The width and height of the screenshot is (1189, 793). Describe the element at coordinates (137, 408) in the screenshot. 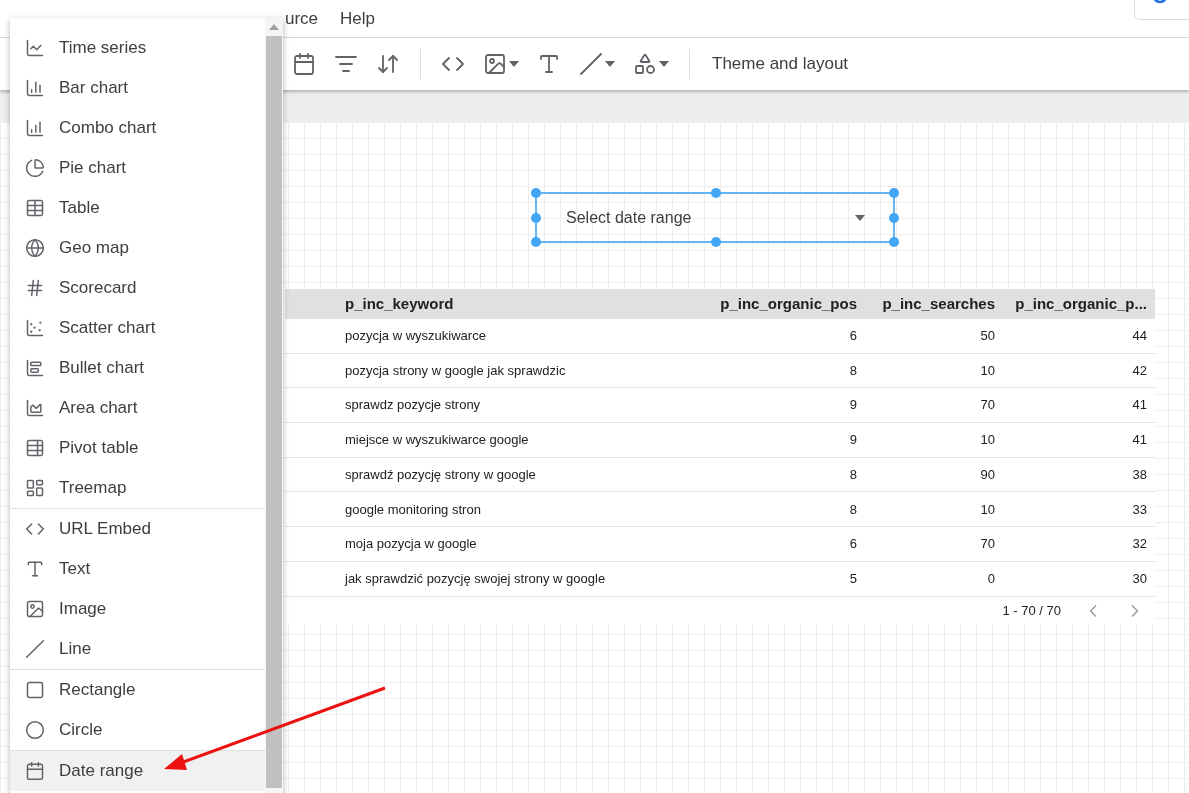

I see `menu-item: Area chart` at that location.